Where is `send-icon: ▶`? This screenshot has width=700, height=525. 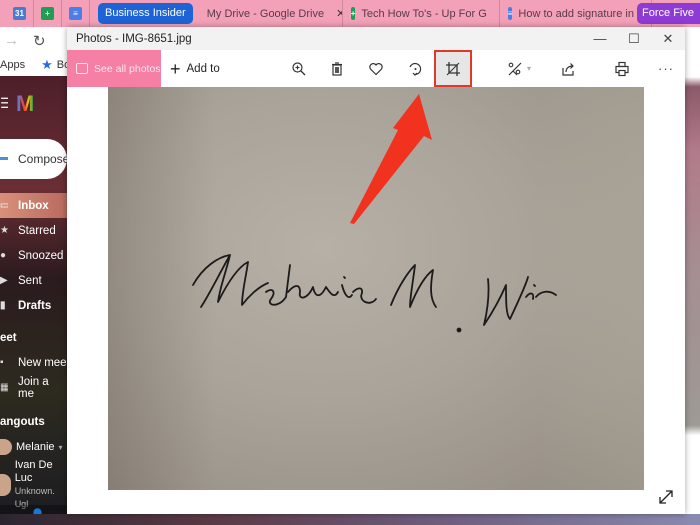 send-icon: ▶ is located at coordinates (4, 280).